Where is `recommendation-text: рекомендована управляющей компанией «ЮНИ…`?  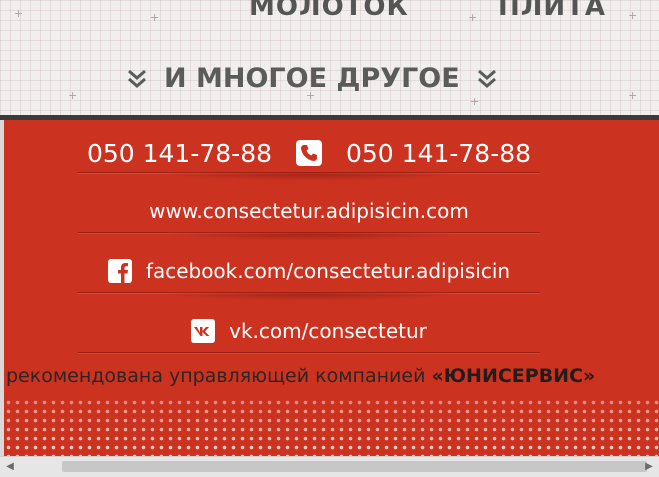 recommendation-text: рекомендована управляющей компанией «ЮНИ… is located at coordinates (300, 376).